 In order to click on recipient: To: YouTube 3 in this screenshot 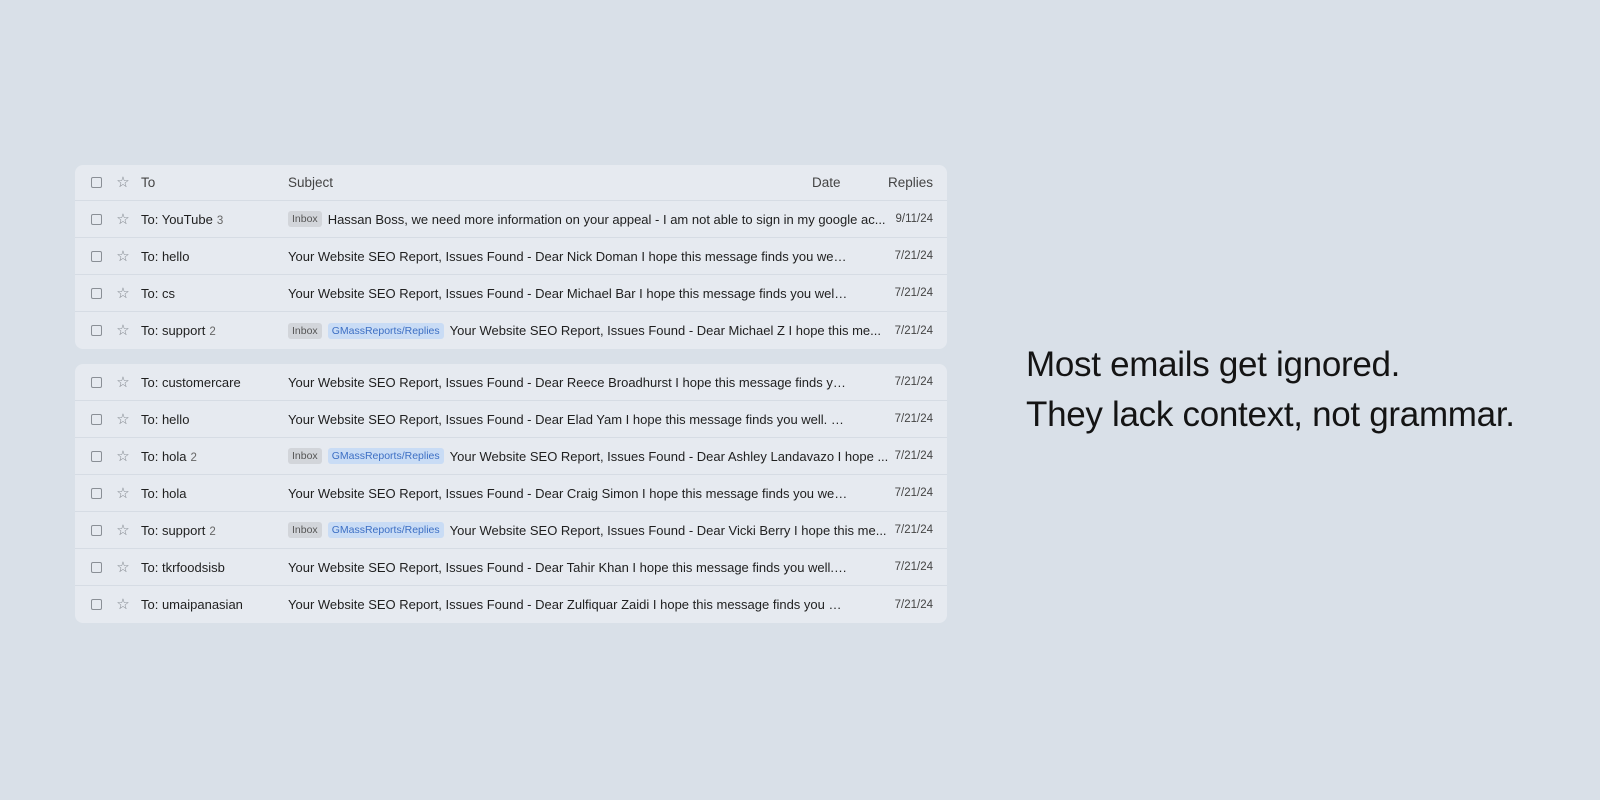, I will do `click(182, 219)`.